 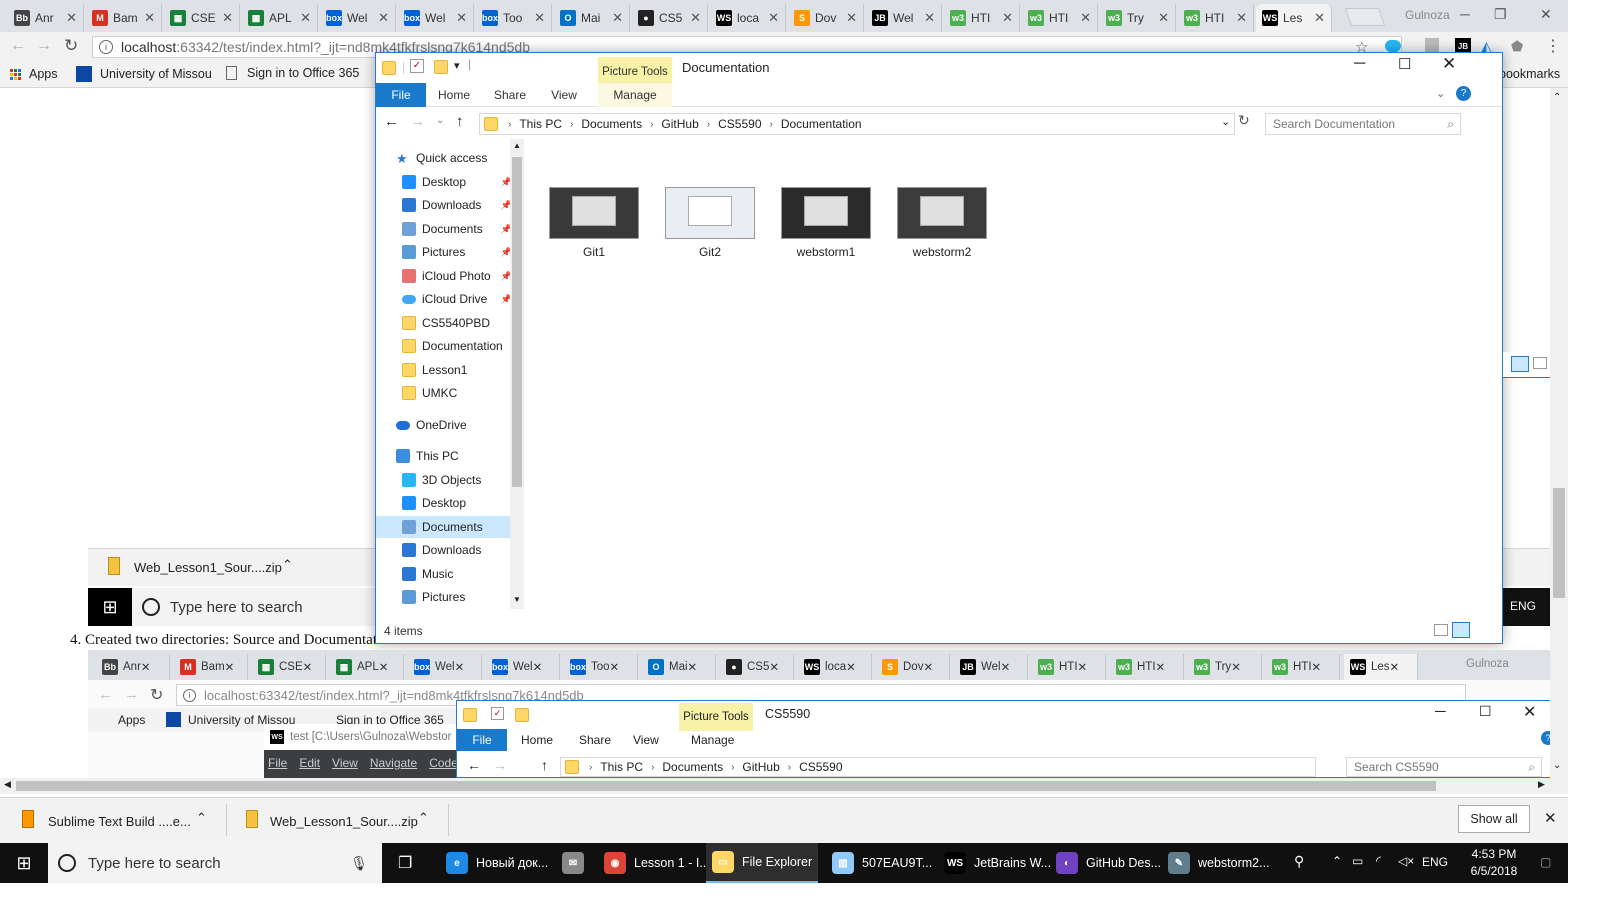 I want to click on scroll-left-icon: ◀, so click(x=7, y=784).